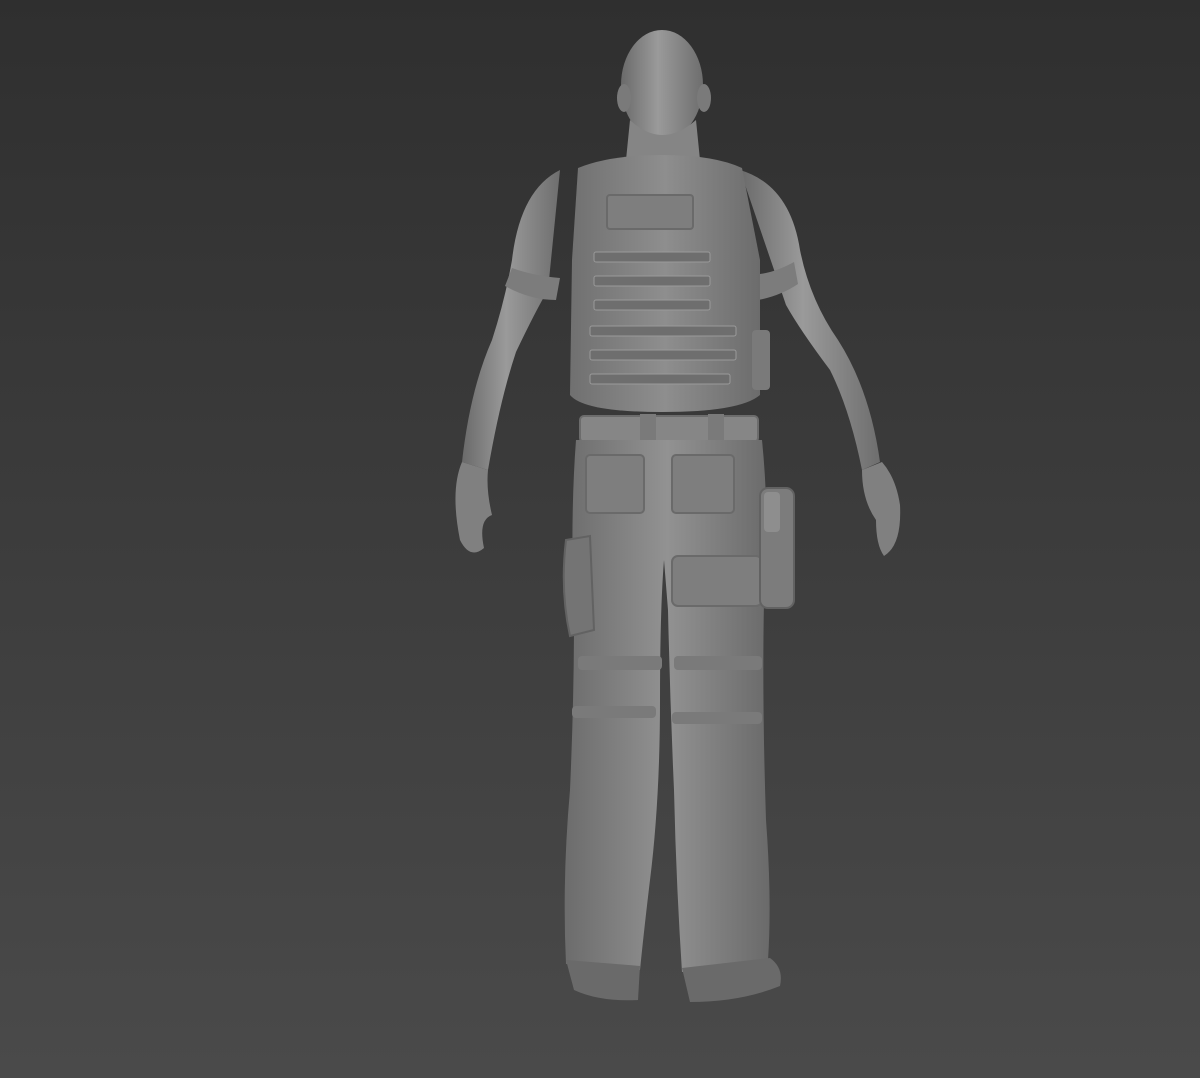  What do you see at coordinates (673, 980) in the screenshot?
I see `boots` at bounding box center [673, 980].